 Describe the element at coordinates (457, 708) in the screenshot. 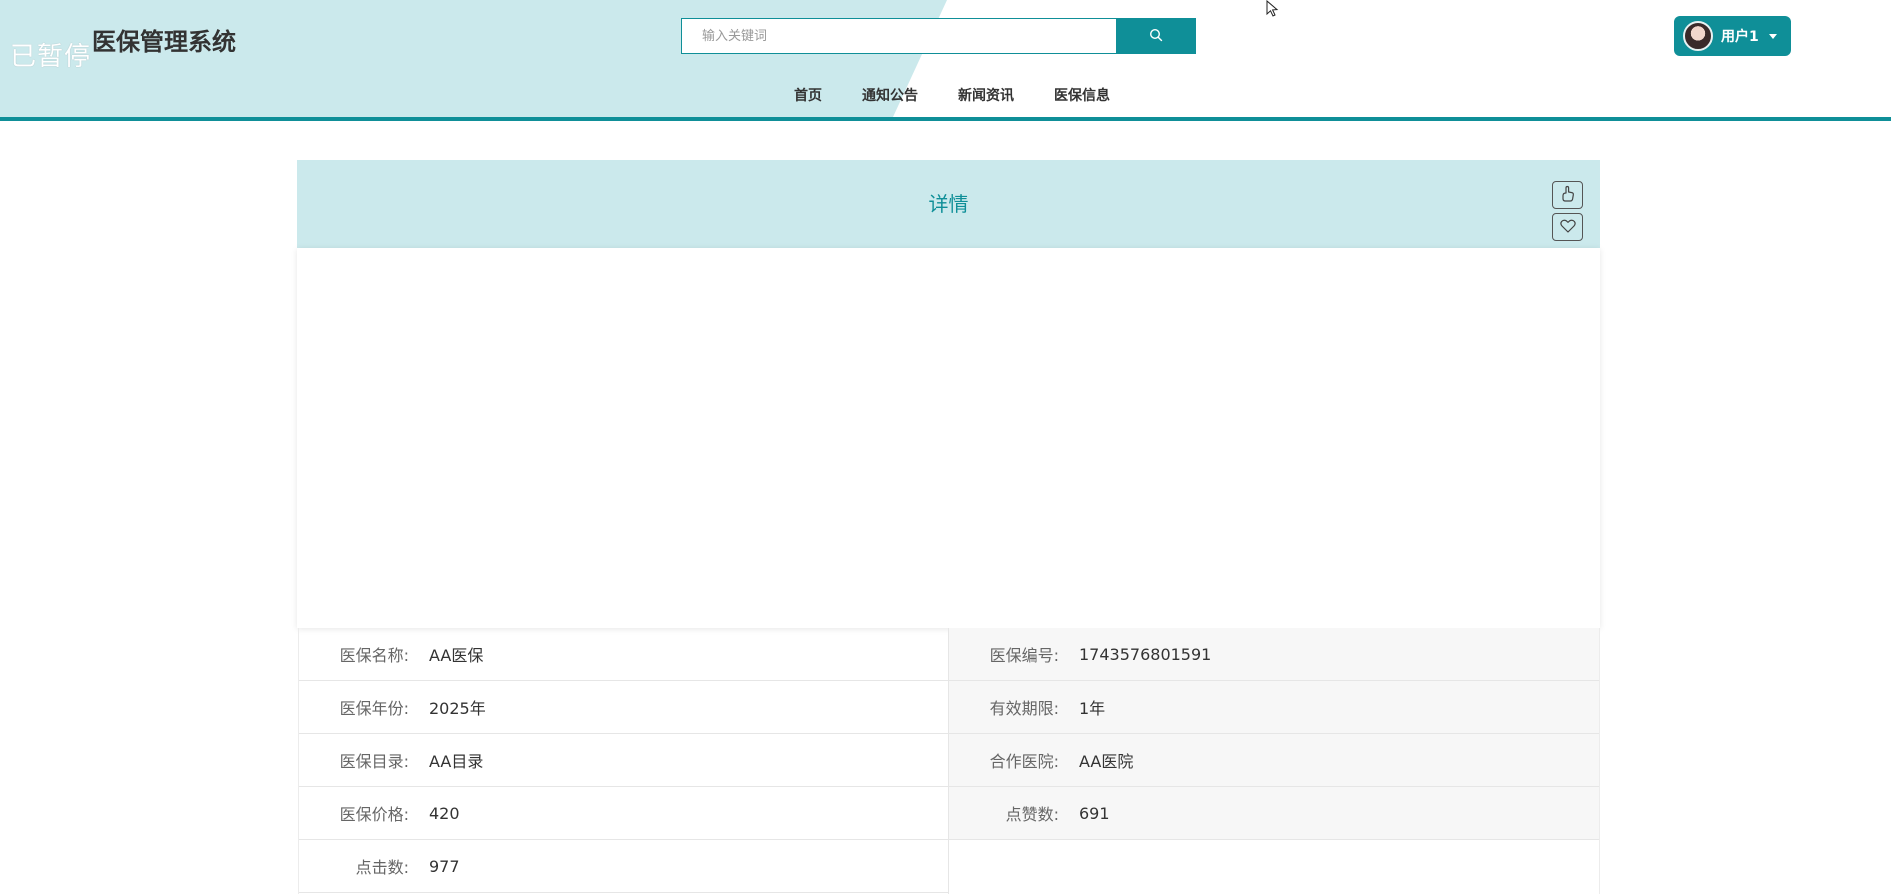

I see `info-value: 2025年` at that location.